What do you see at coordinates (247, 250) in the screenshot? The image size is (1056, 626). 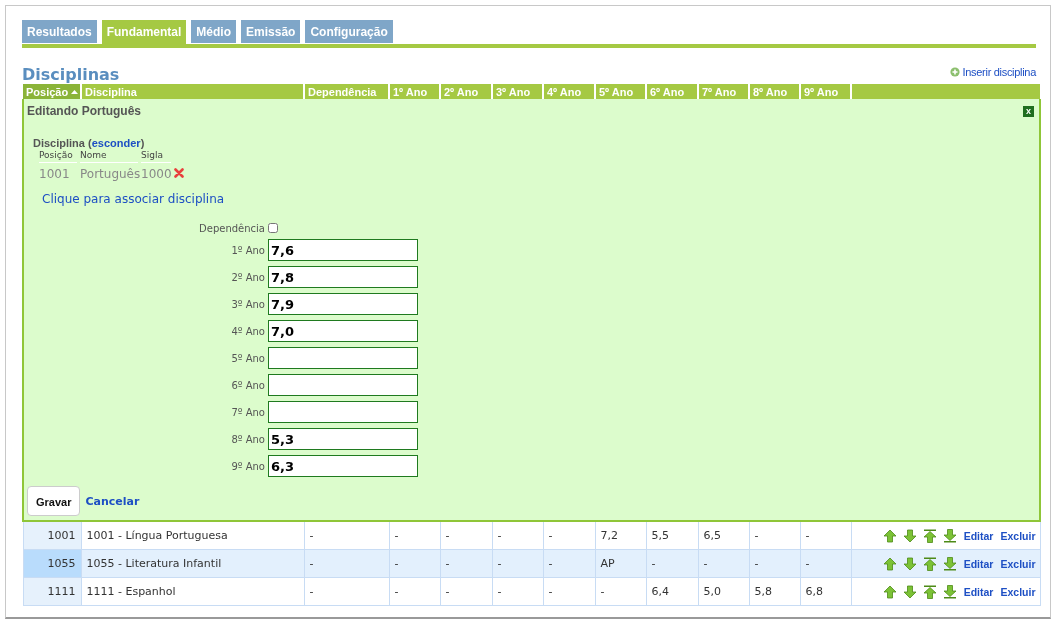 I see `field-label: 1º Ano` at bounding box center [247, 250].